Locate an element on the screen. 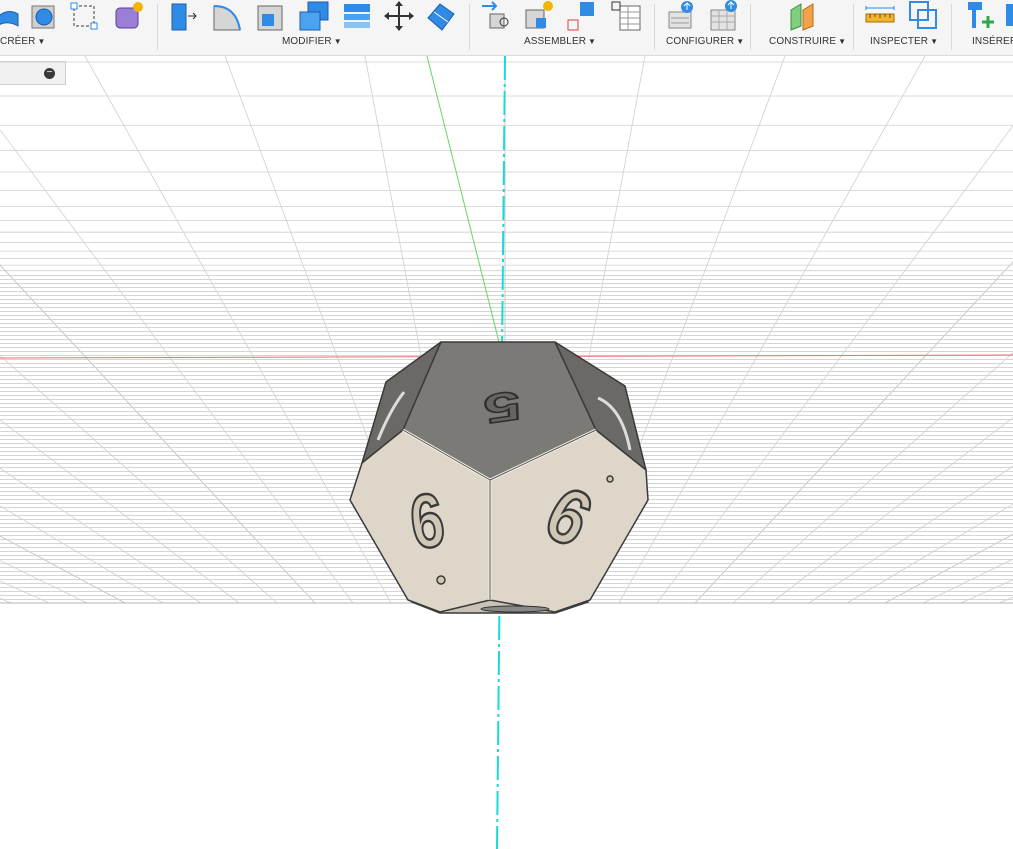 The height and width of the screenshot is (849, 1013). configure-parameter-icon is located at coordinates (682, 16).